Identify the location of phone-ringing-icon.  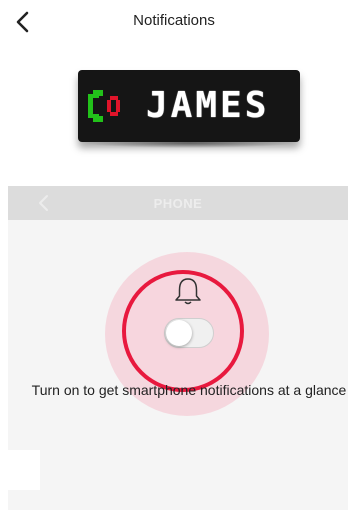
(104, 106).